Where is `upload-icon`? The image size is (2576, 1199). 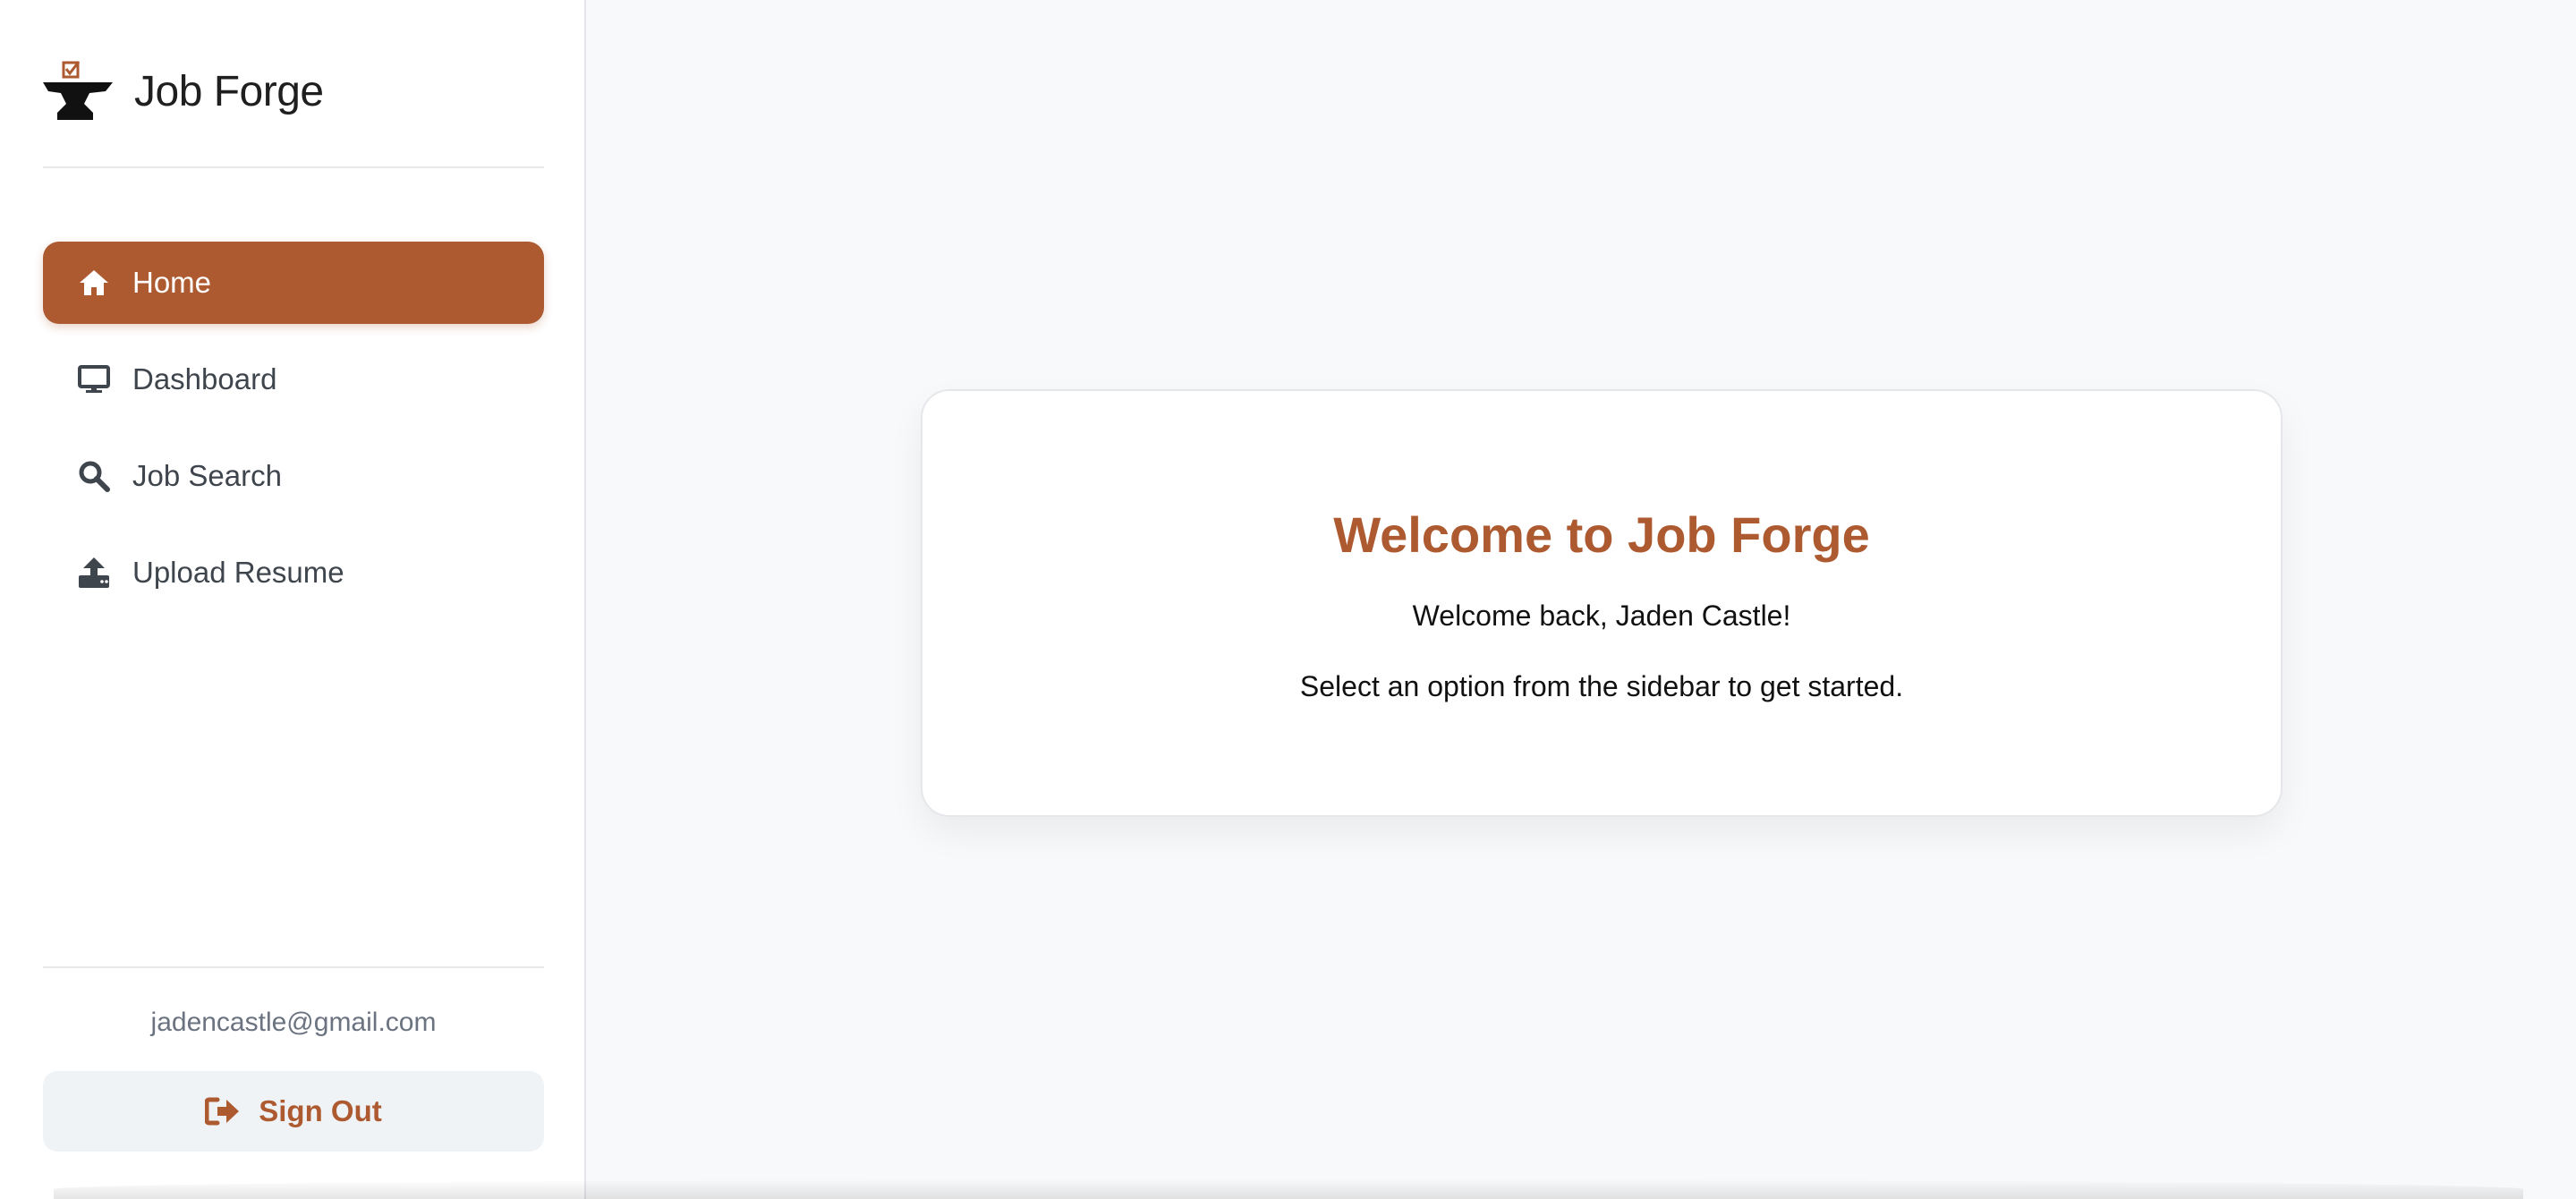
upload-icon is located at coordinates (94, 573).